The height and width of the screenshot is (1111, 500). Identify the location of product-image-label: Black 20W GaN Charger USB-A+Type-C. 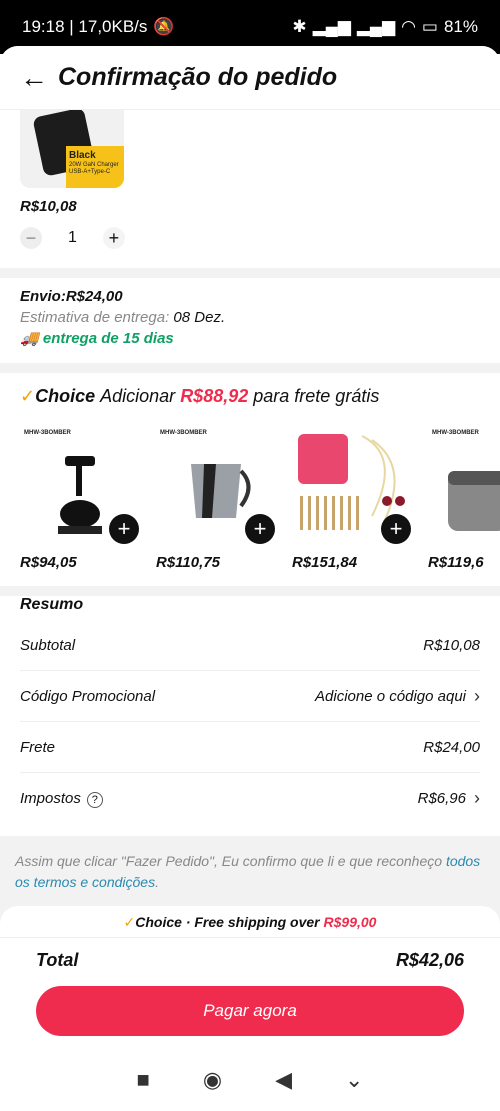
(95, 167).